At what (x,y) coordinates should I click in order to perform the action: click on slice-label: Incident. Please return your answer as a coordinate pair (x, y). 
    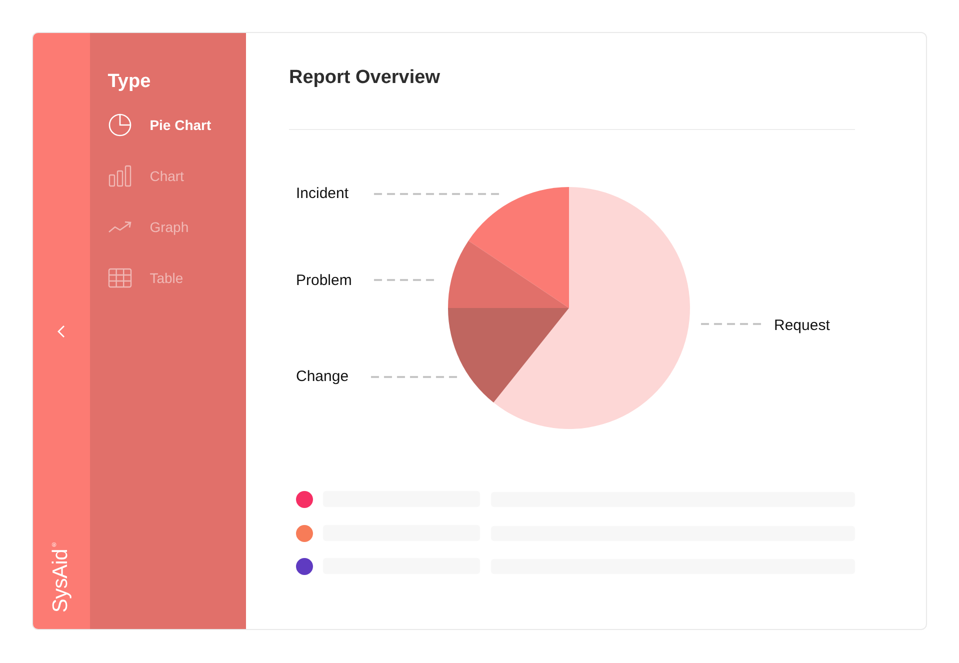
    Looking at the image, I should click on (322, 193).